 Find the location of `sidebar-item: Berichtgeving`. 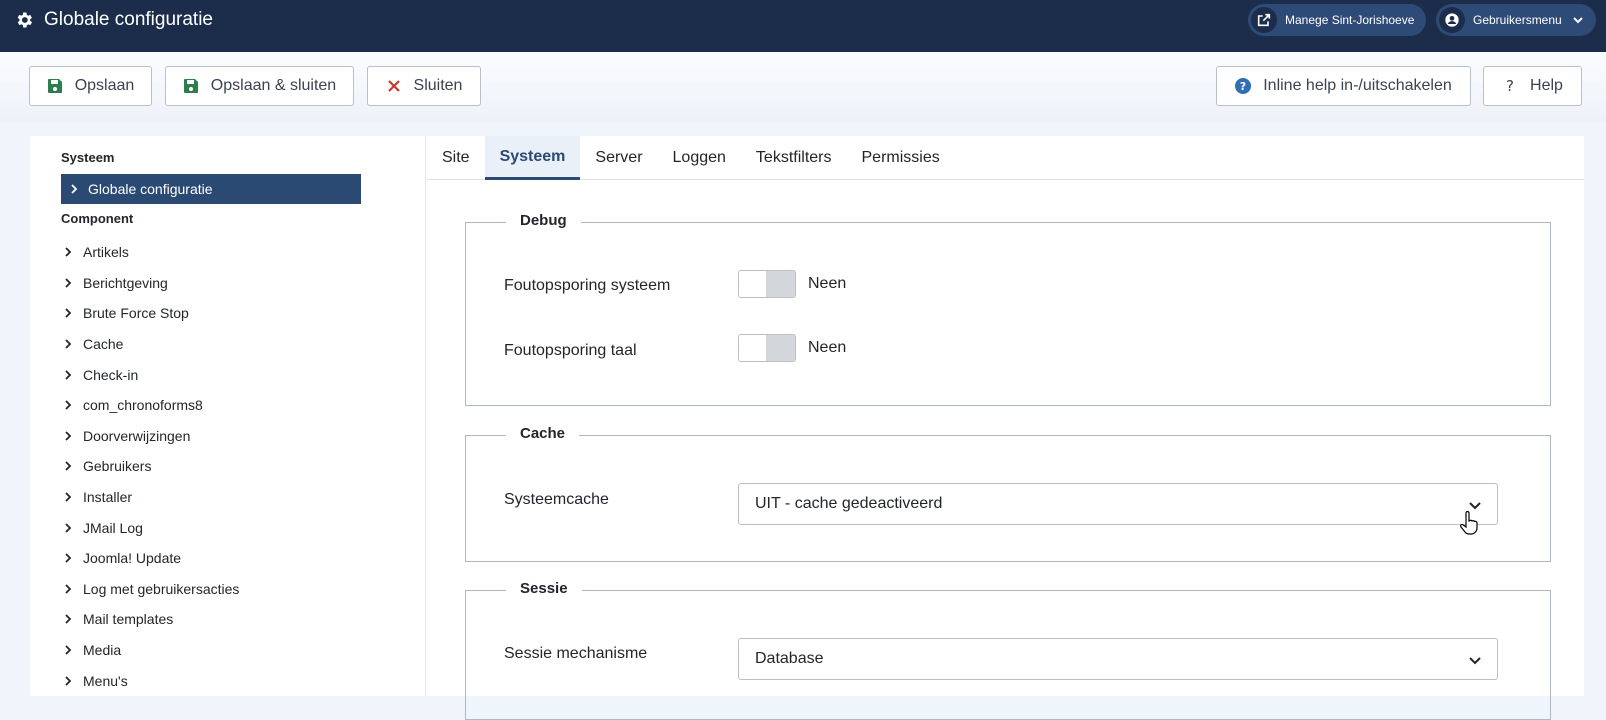

sidebar-item: Berichtgeving is located at coordinates (223, 283).